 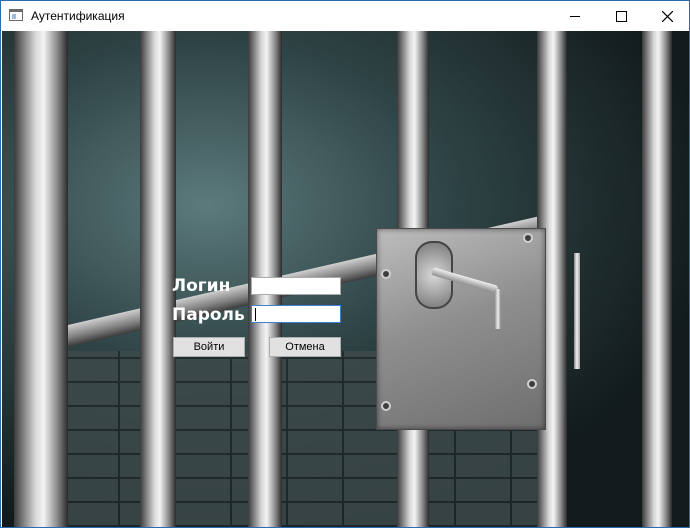 What do you see at coordinates (461, 329) in the screenshot?
I see `door-lock` at bounding box center [461, 329].